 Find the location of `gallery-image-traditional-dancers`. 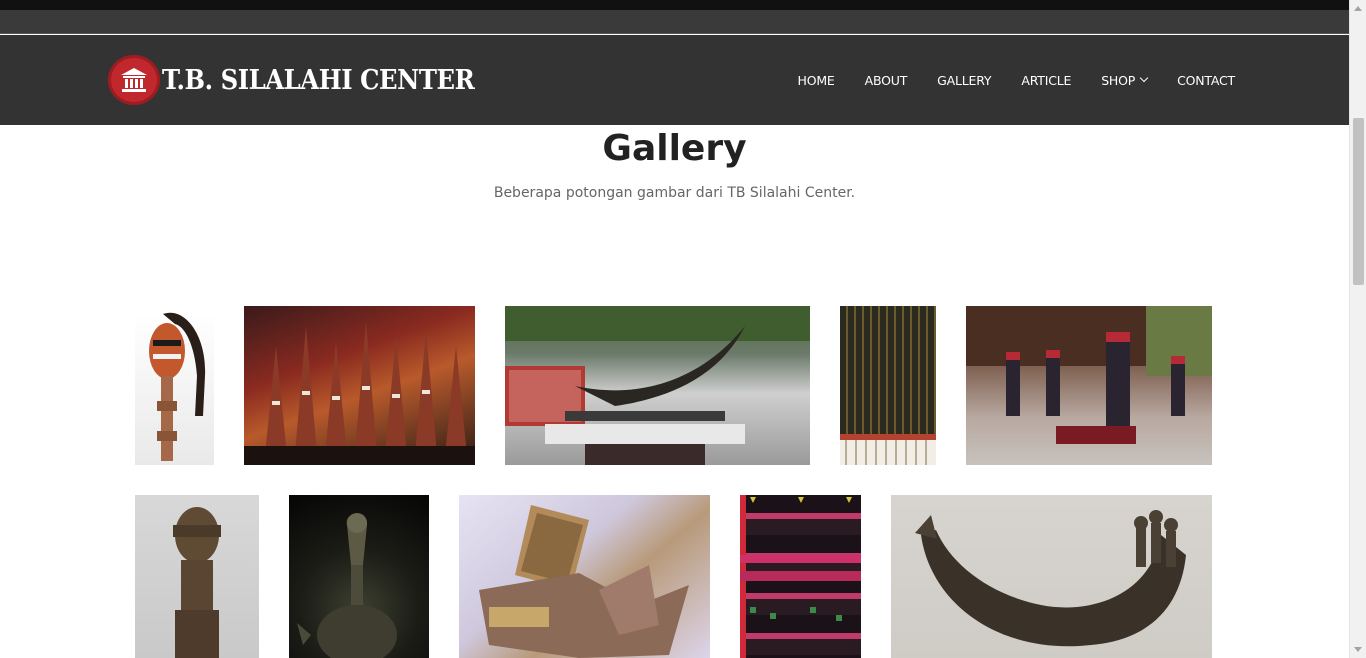

gallery-image-traditional-dancers is located at coordinates (1089, 385).